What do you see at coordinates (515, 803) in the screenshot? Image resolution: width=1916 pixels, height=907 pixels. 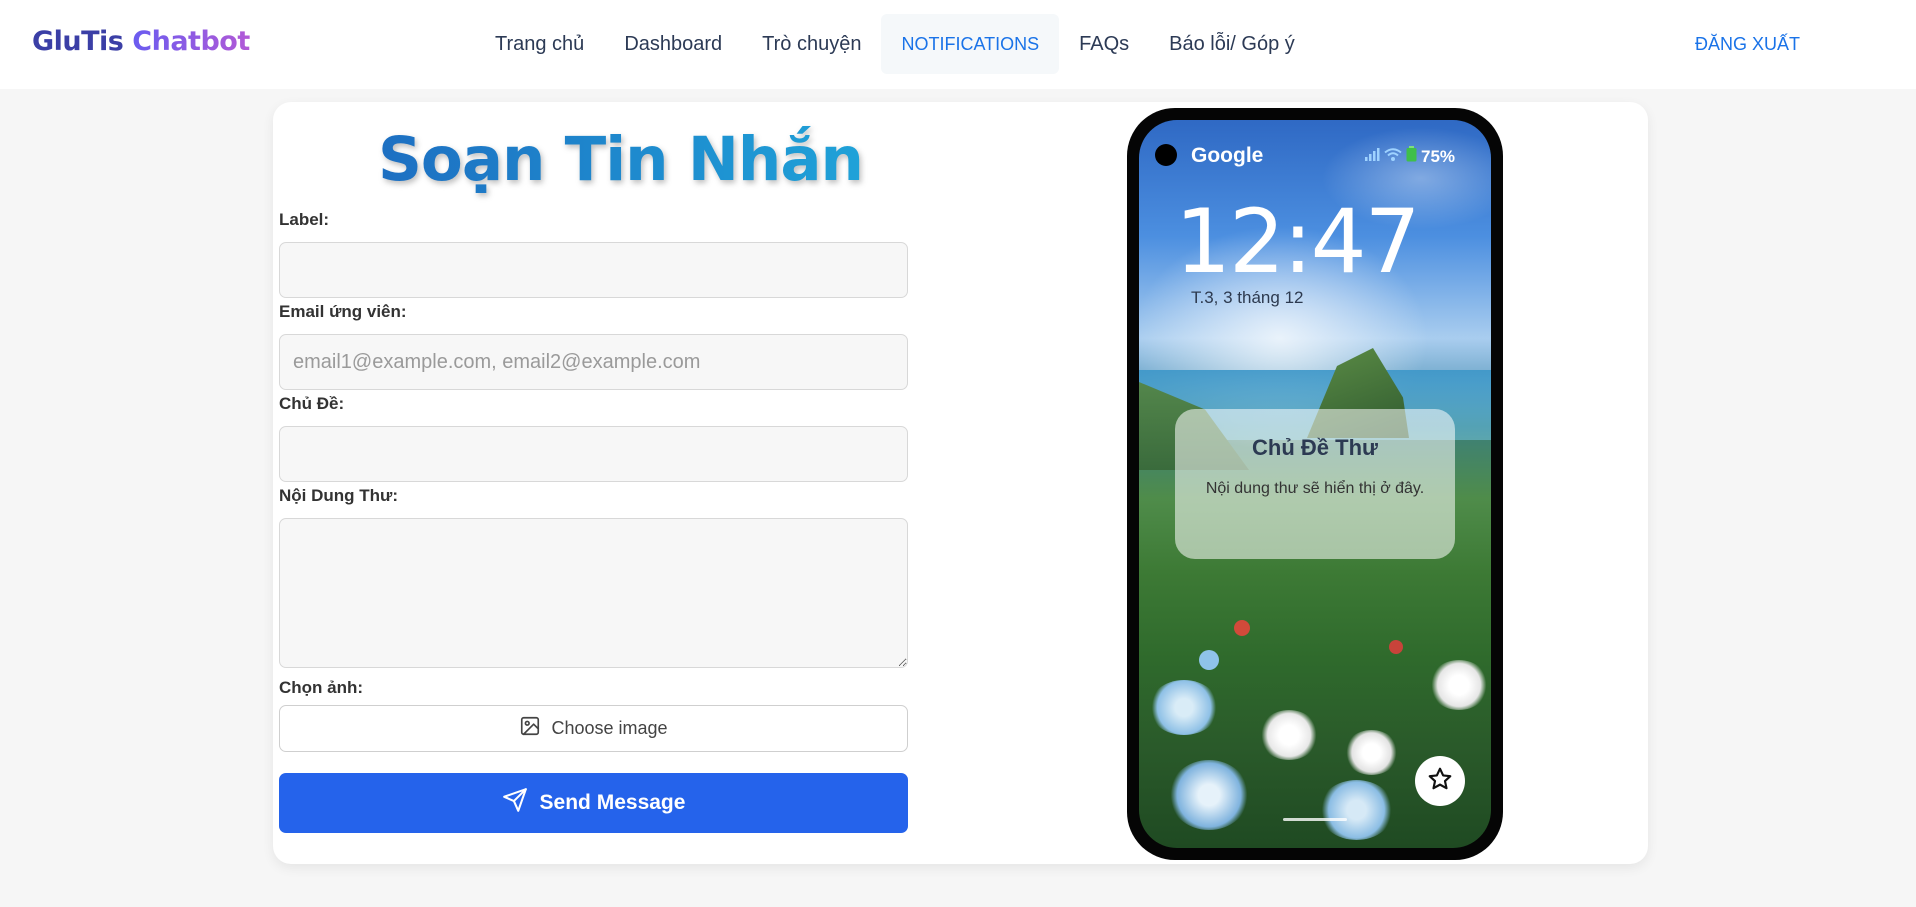 I see `send-icon` at bounding box center [515, 803].